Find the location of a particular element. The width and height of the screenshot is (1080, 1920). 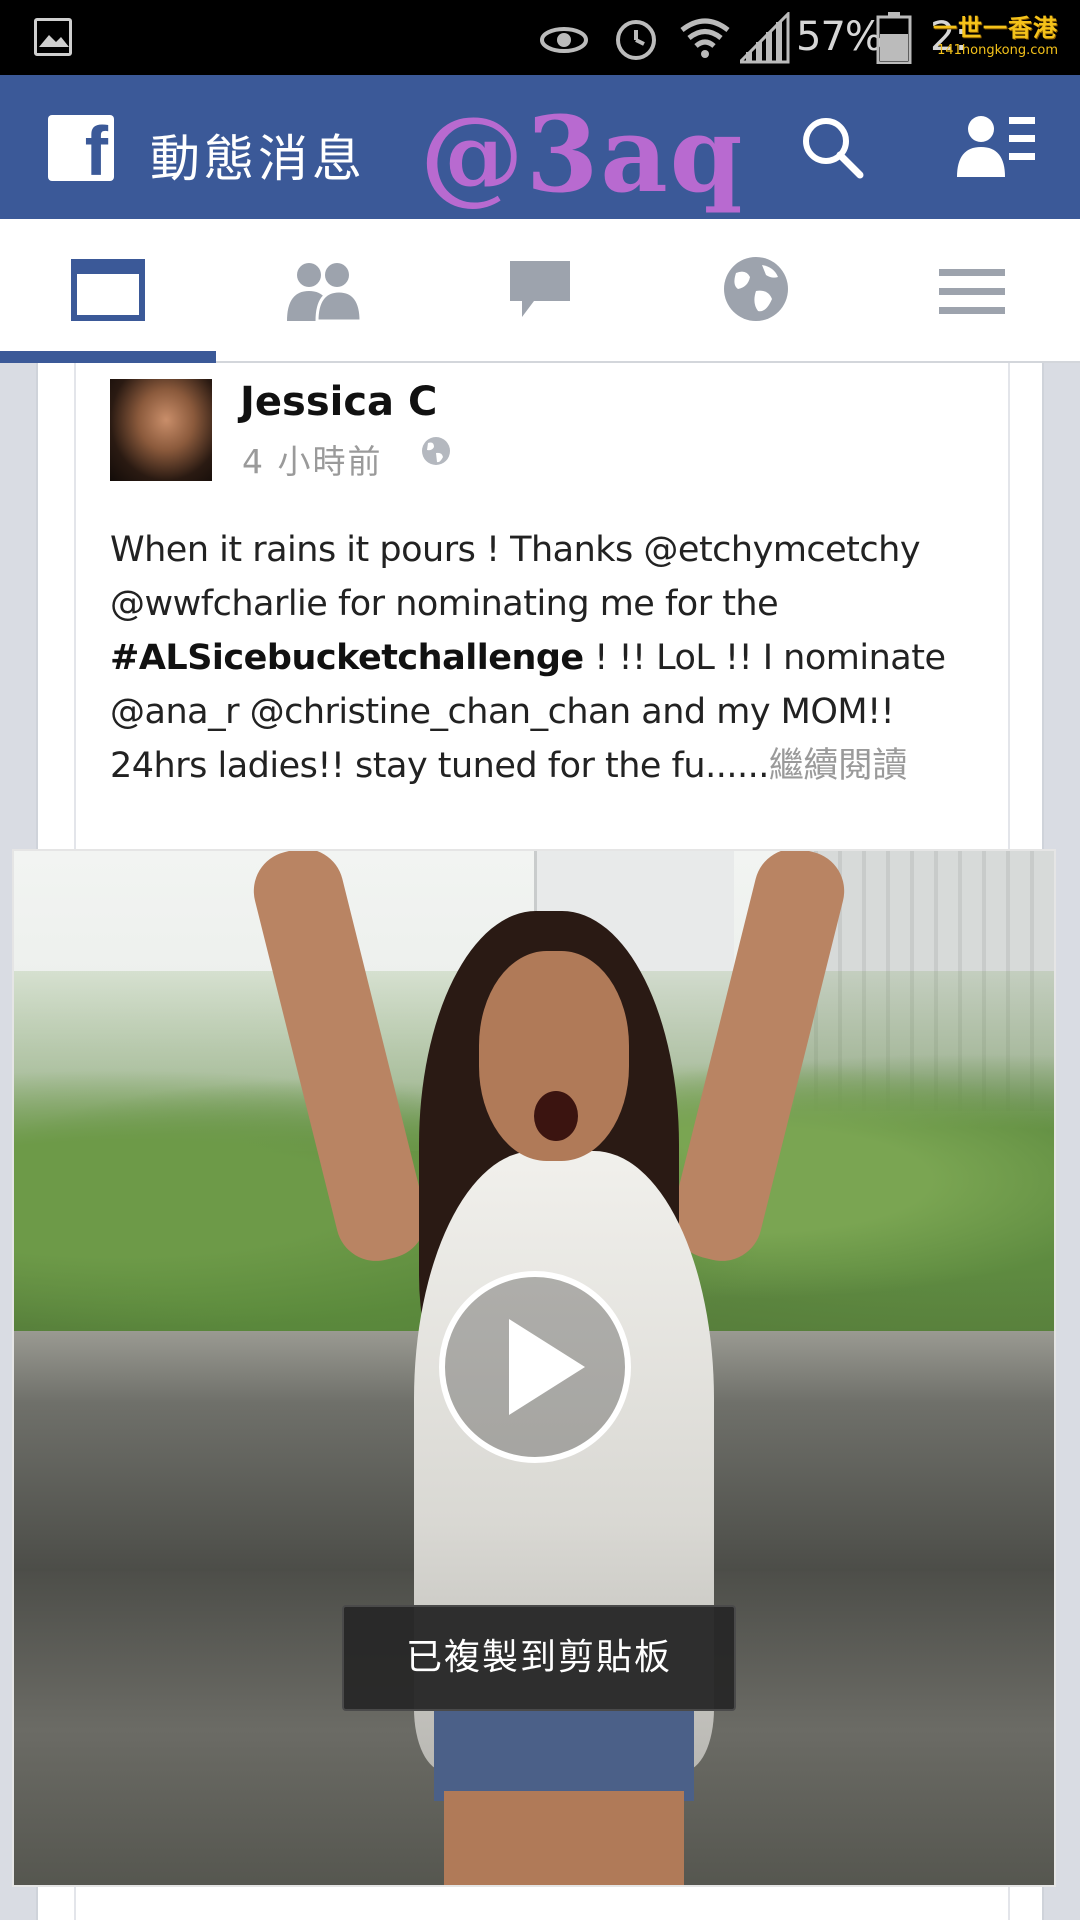

tab-friend-requests is located at coordinates (324, 291).